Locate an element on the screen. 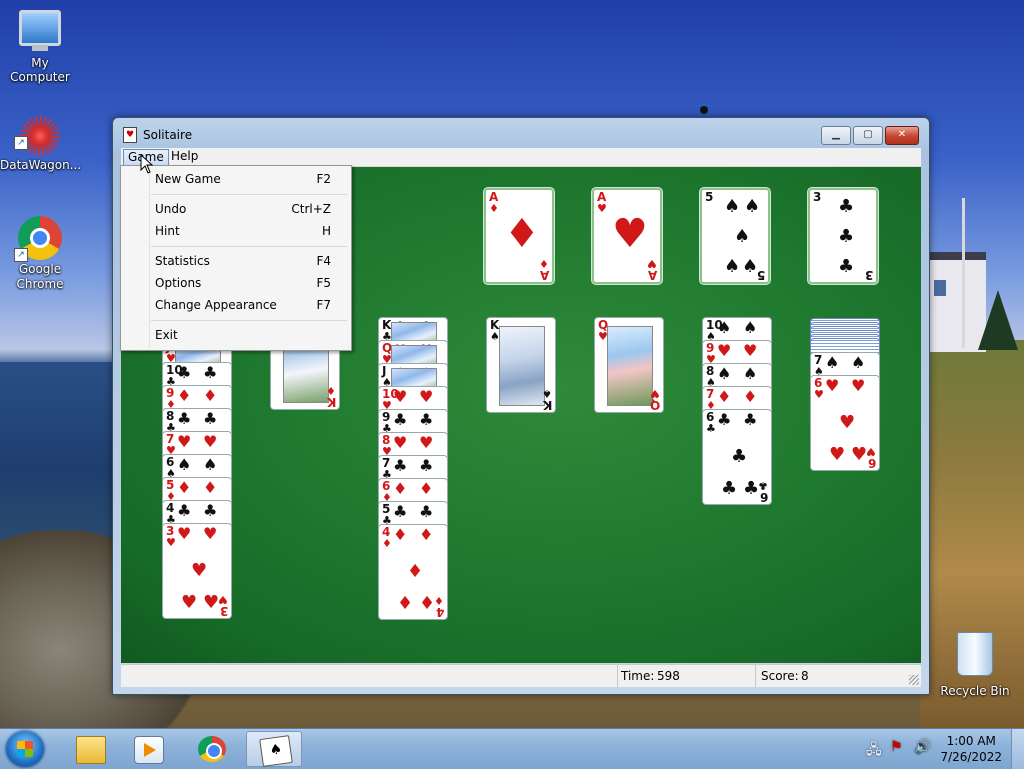 The image size is (1024, 769). foundation-2: A ♥ ♥ A ♥ is located at coordinates (627, 236).